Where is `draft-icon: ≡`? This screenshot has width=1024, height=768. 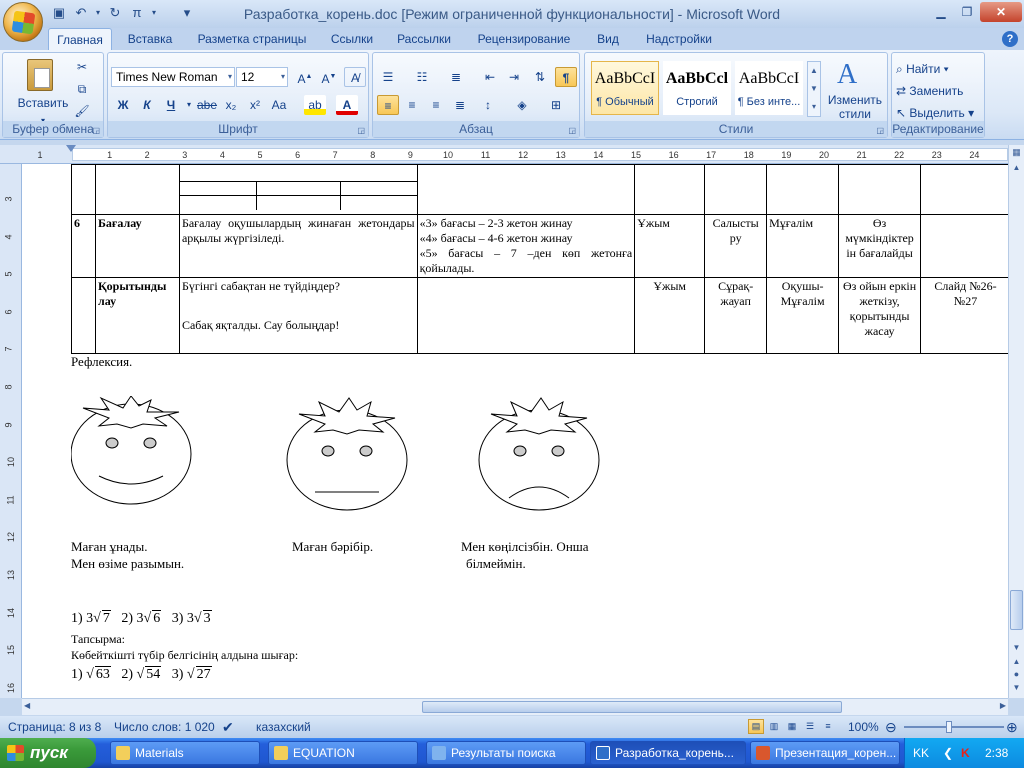 draft-icon: ≡ is located at coordinates (828, 726).